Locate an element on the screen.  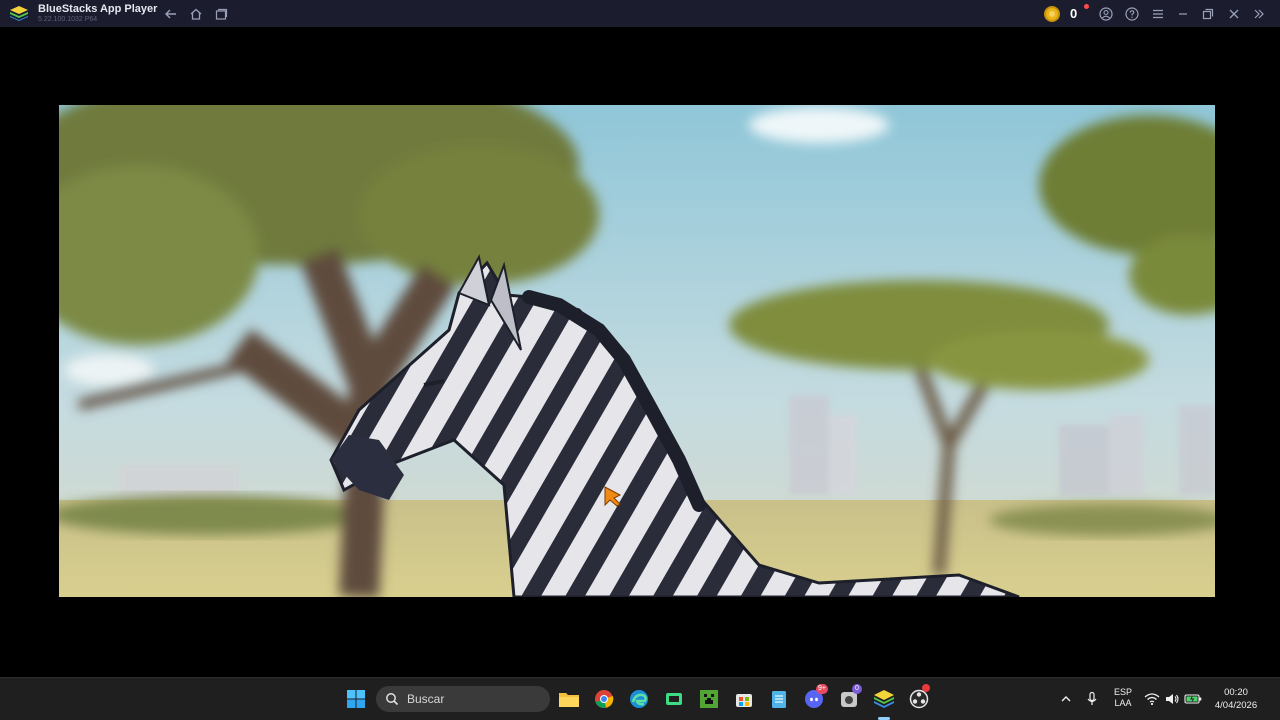
language-line2: LAA is located at coordinates (1123, 703).